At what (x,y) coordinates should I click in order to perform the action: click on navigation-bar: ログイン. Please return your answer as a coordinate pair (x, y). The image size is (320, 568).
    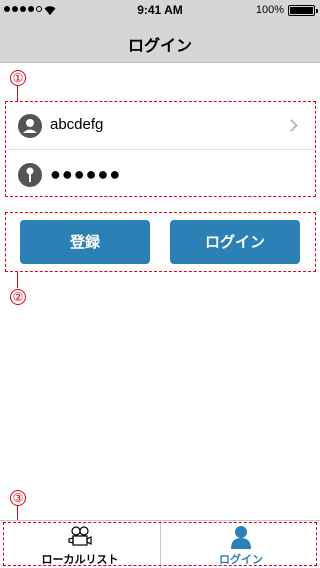
    Looking at the image, I should click on (160, 41).